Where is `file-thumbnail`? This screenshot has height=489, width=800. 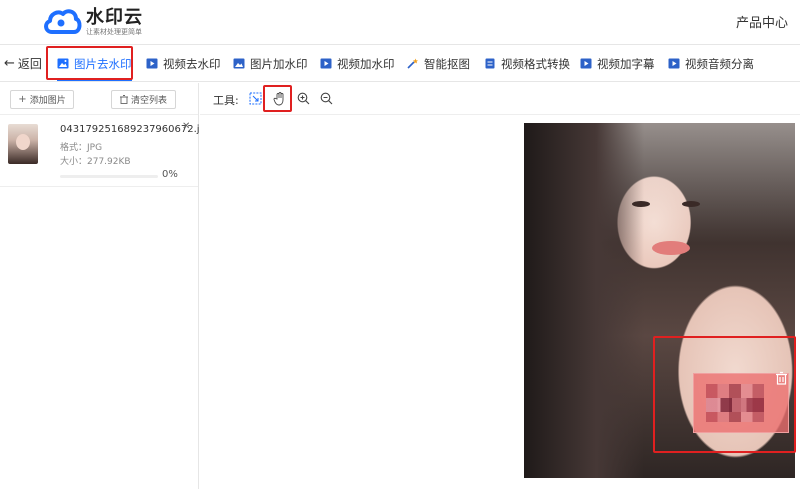
file-thumbnail is located at coordinates (23, 144).